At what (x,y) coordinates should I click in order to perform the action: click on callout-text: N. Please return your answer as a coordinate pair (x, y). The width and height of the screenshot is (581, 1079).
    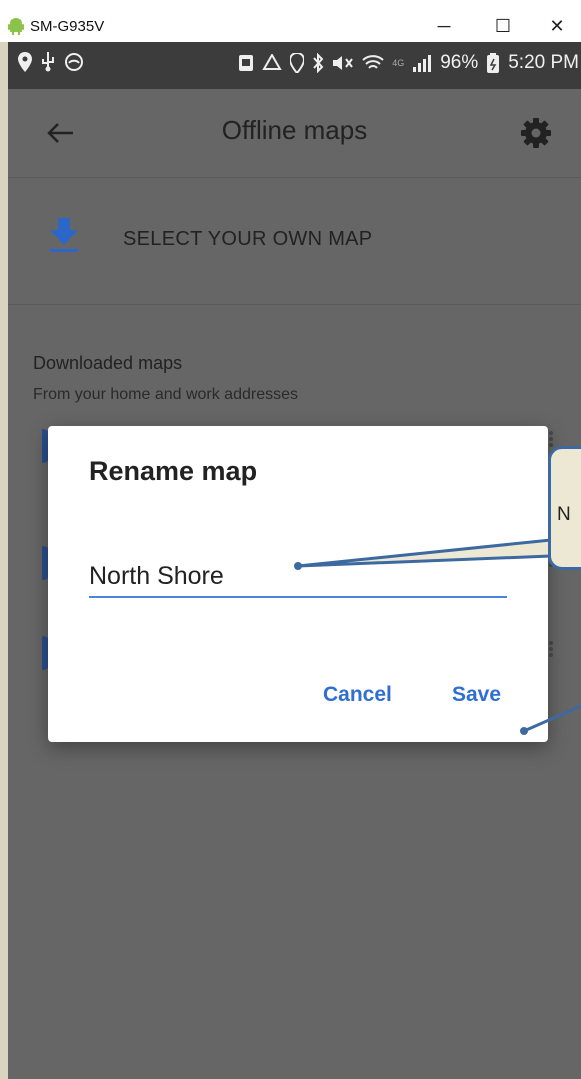
    Looking at the image, I should click on (564, 514).